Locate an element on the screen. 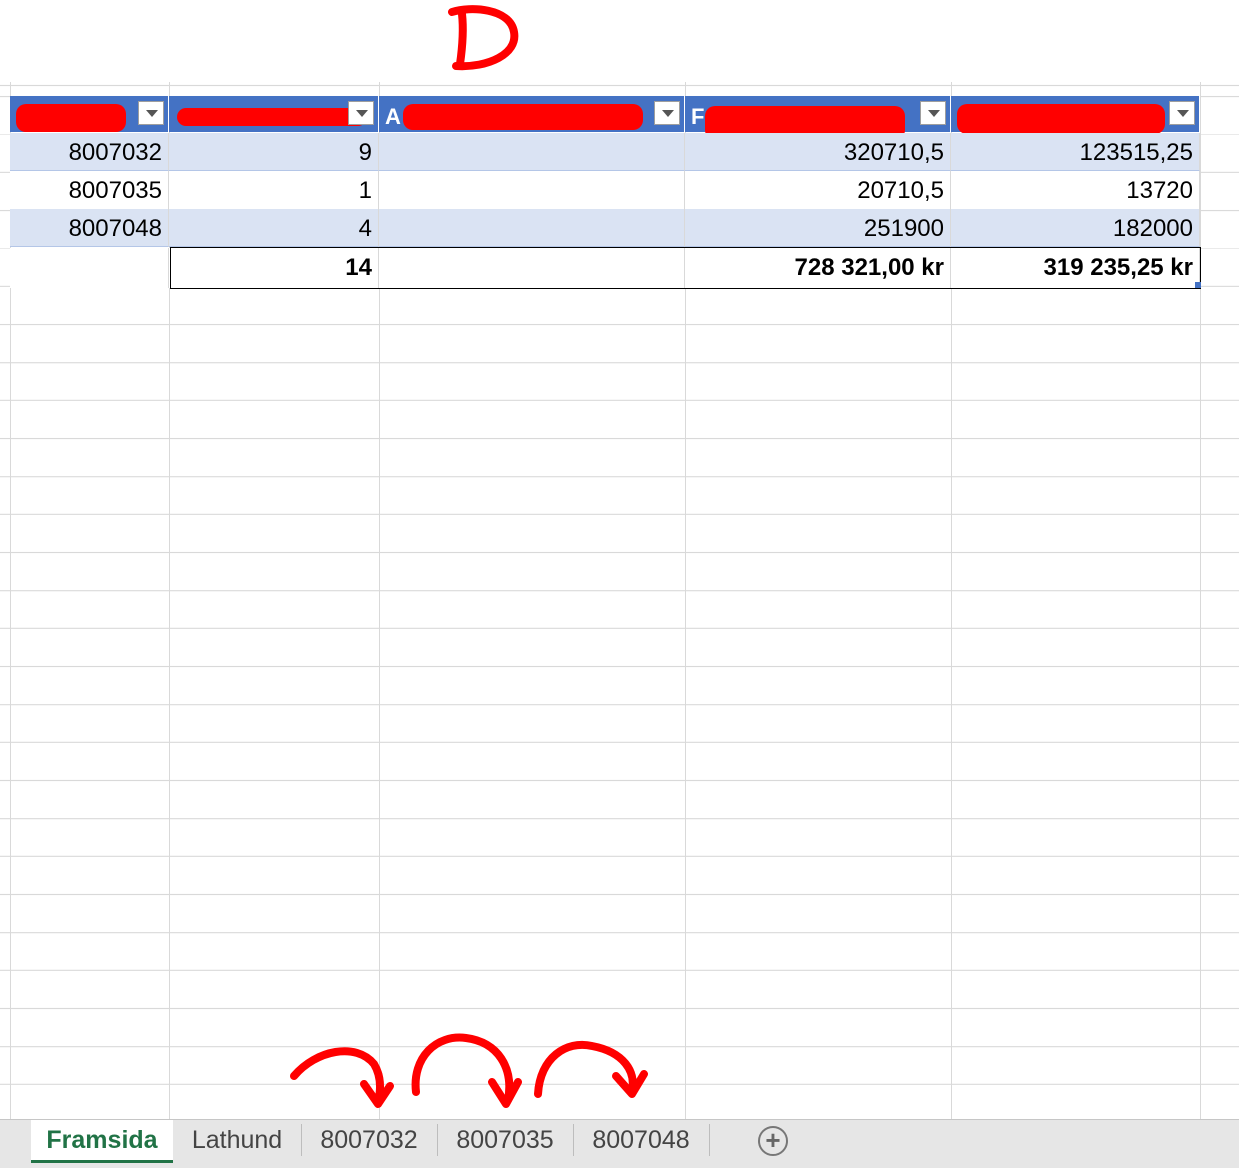  table-cell: 182000 is located at coordinates (1075, 228).